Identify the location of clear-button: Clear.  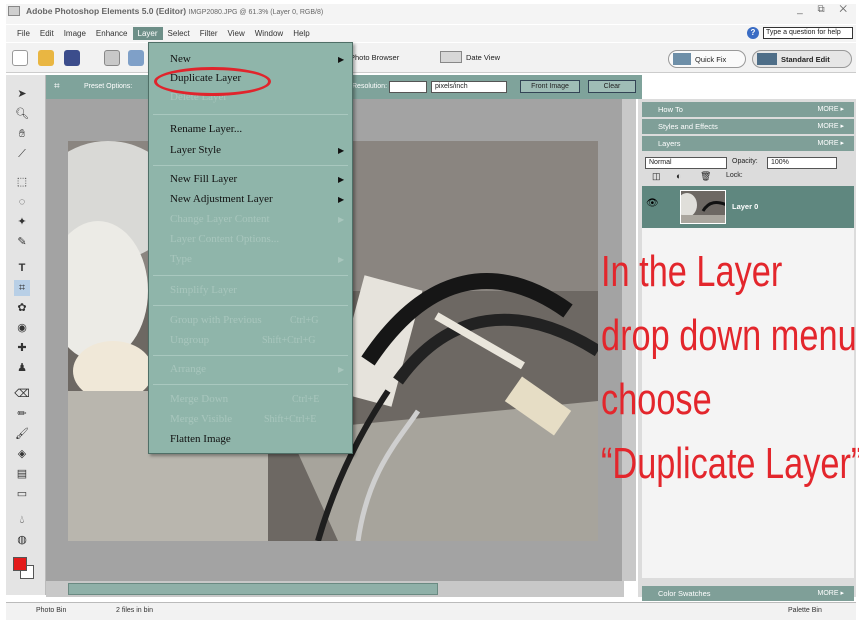
(612, 86).